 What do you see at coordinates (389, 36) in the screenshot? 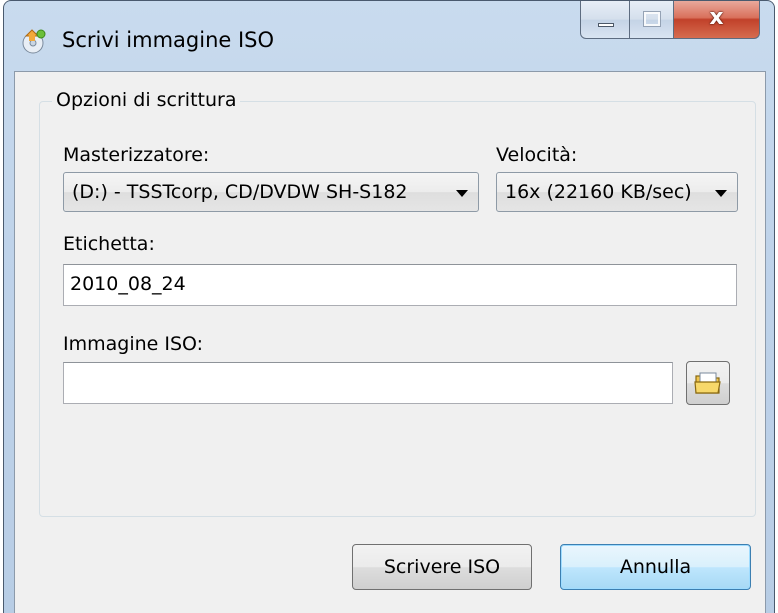
I see `title-bar: Scrivi immagine ISO x` at bounding box center [389, 36].